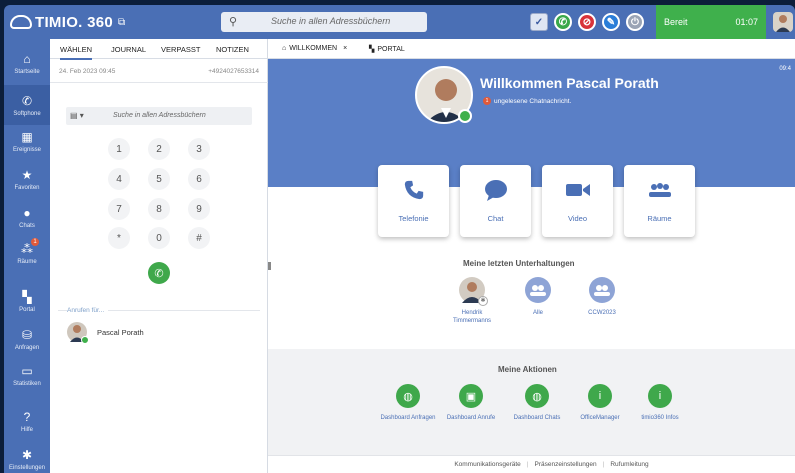 The height and width of the screenshot is (473, 795). What do you see at coordinates (35, 242) in the screenshot?
I see `rooms-badge: 1` at bounding box center [35, 242].